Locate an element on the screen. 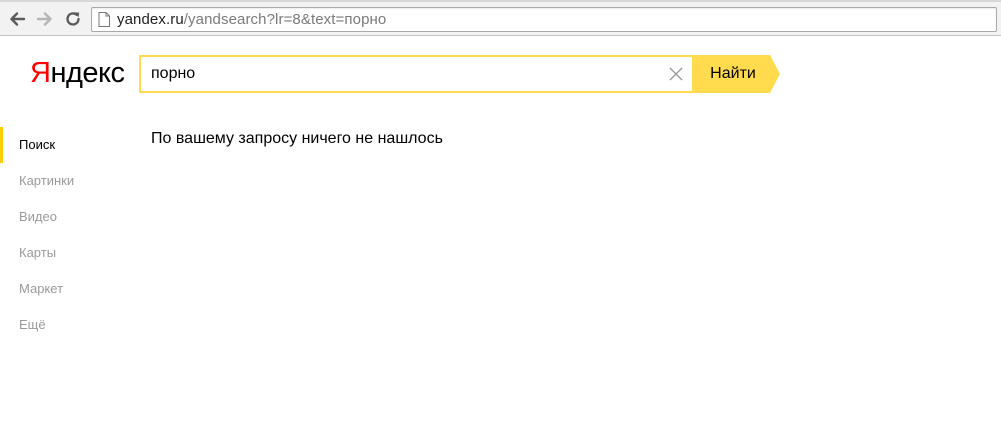 The image size is (1001, 446). sidebar-item-search: Поиск is located at coordinates (60, 145).